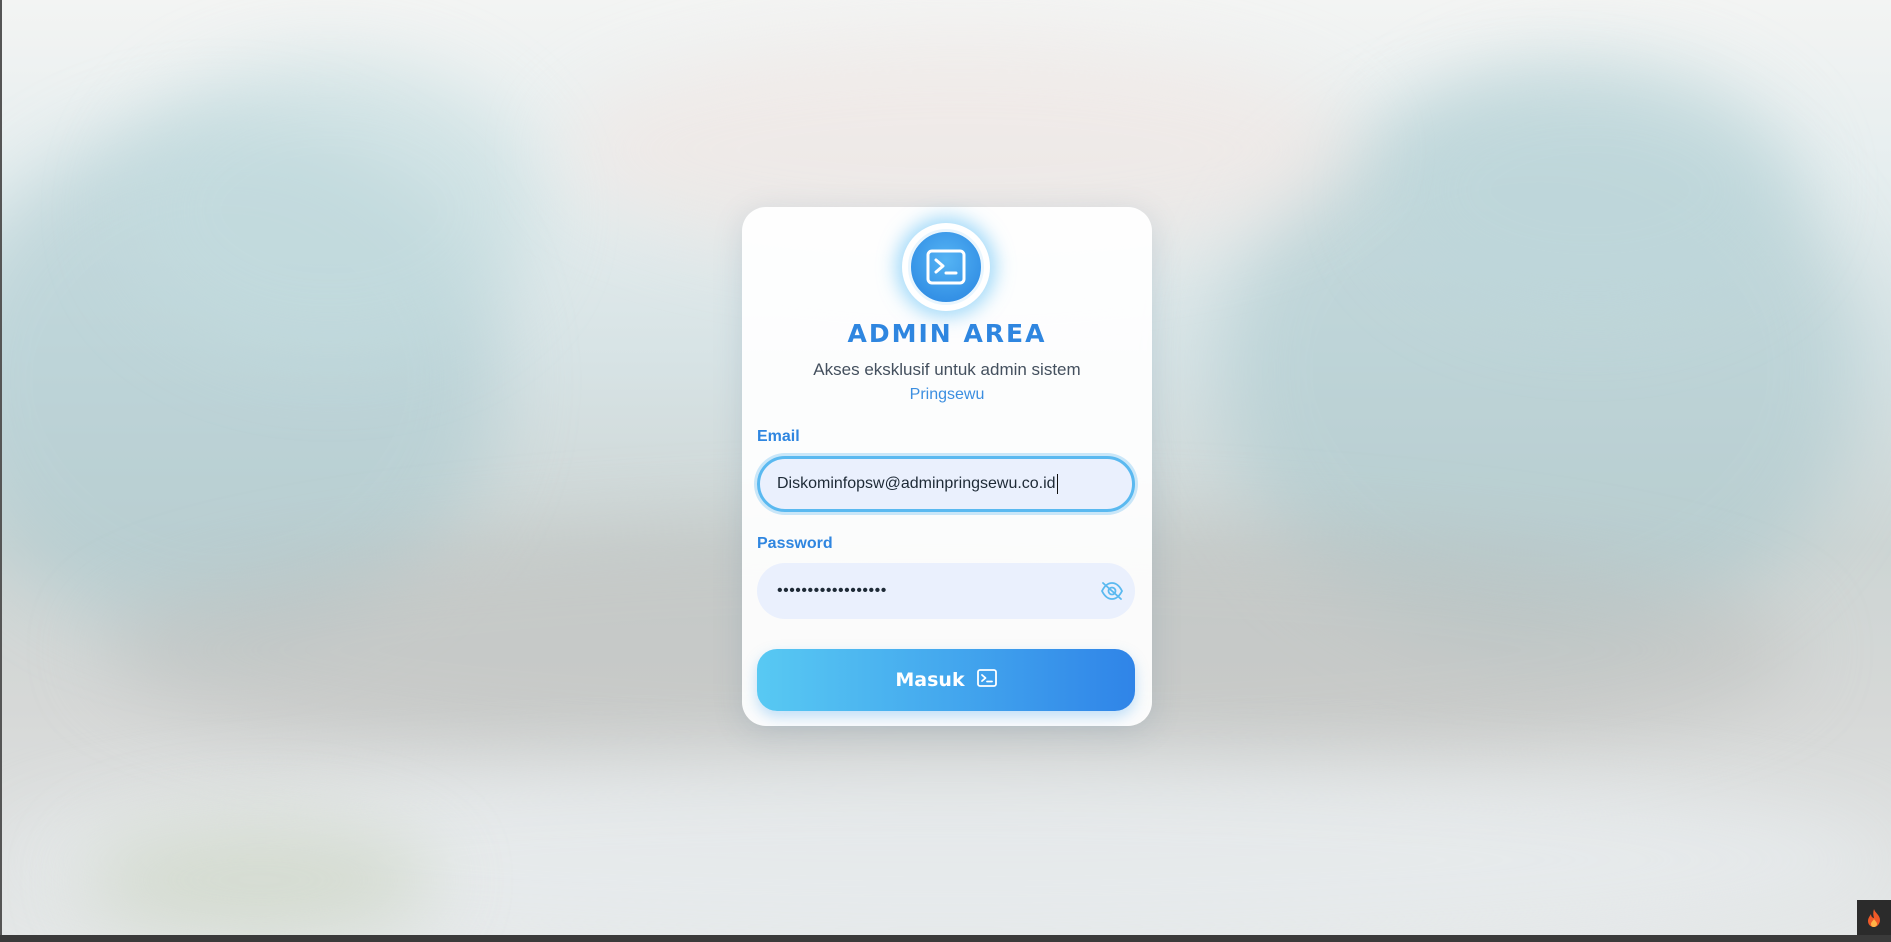 This screenshot has width=1891, height=942. I want to click on password-value: ••••••••••••••••••, so click(832, 590).